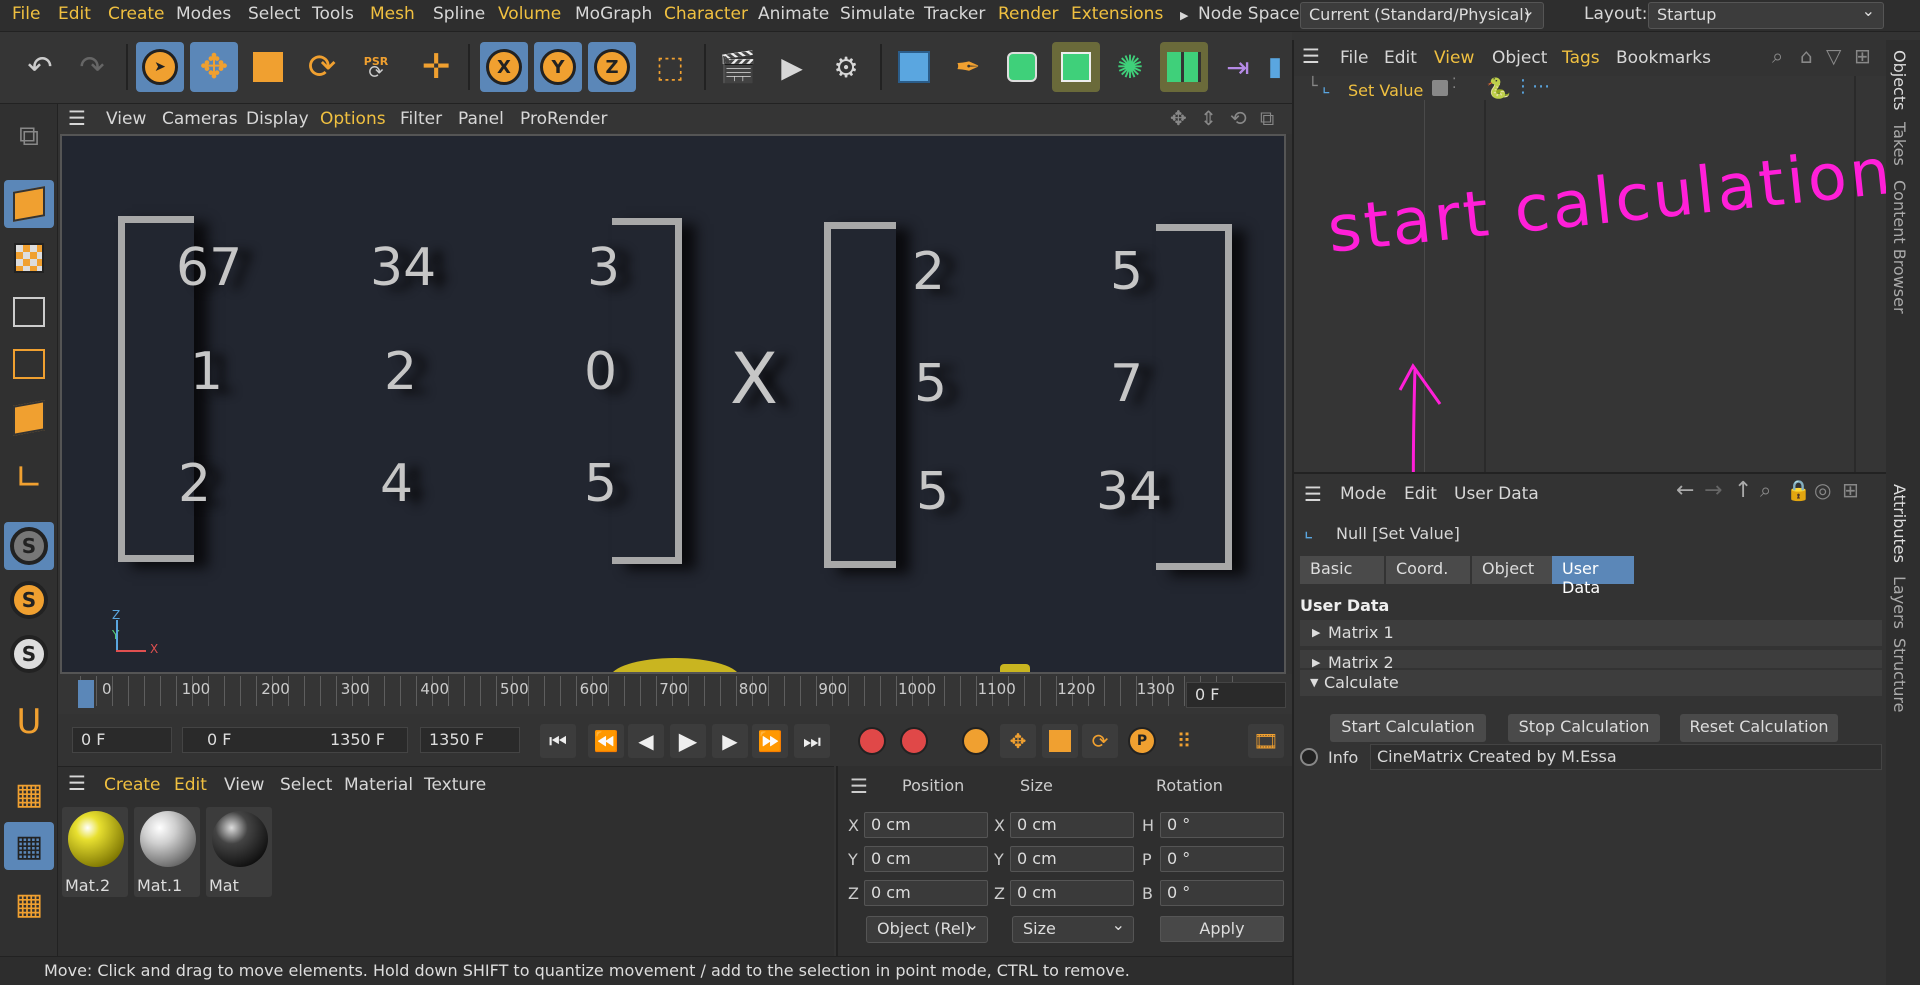  What do you see at coordinates (1073, 929) in the screenshot?
I see `size-mode-dropdown: Size` at bounding box center [1073, 929].